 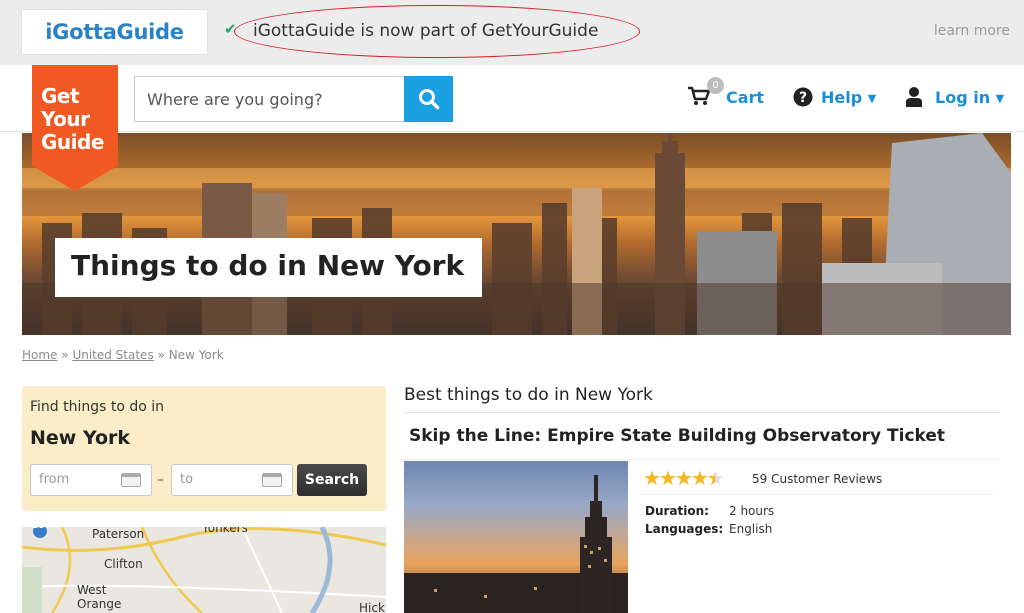 What do you see at coordinates (817, 494) in the screenshot?
I see `info-divider` at bounding box center [817, 494].